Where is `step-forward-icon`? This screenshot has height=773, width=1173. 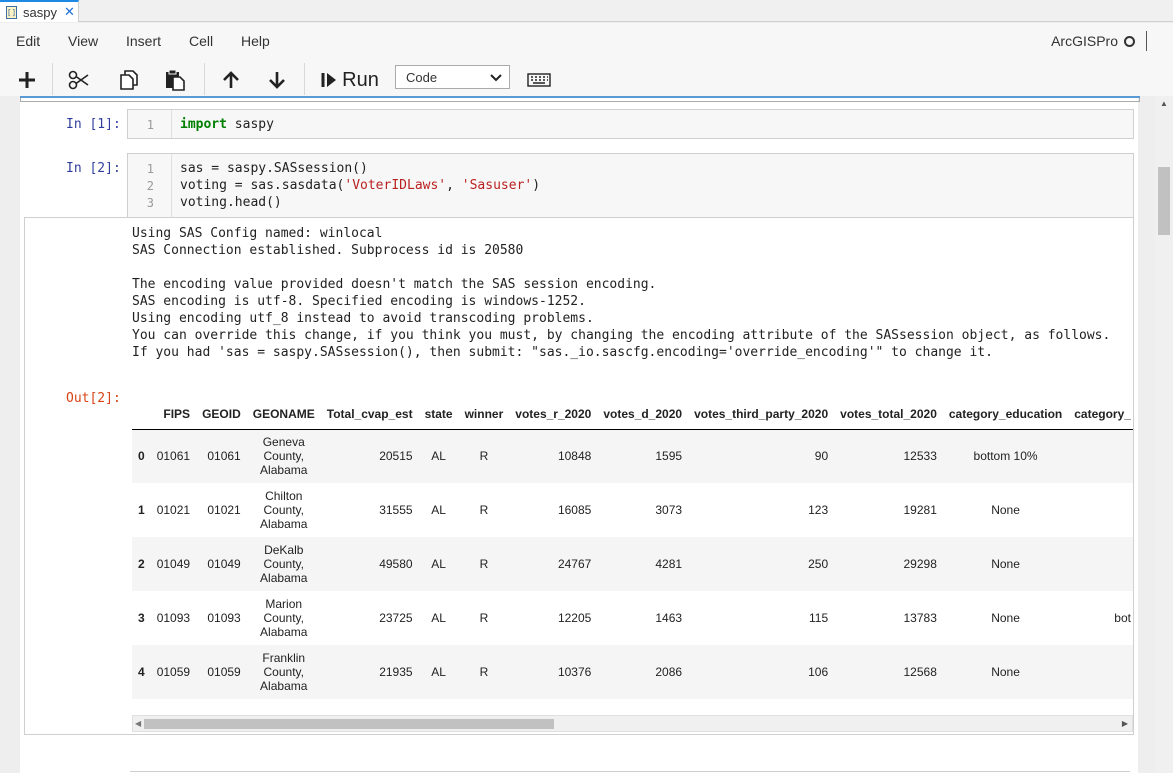 step-forward-icon is located at coordinates (329, 80).